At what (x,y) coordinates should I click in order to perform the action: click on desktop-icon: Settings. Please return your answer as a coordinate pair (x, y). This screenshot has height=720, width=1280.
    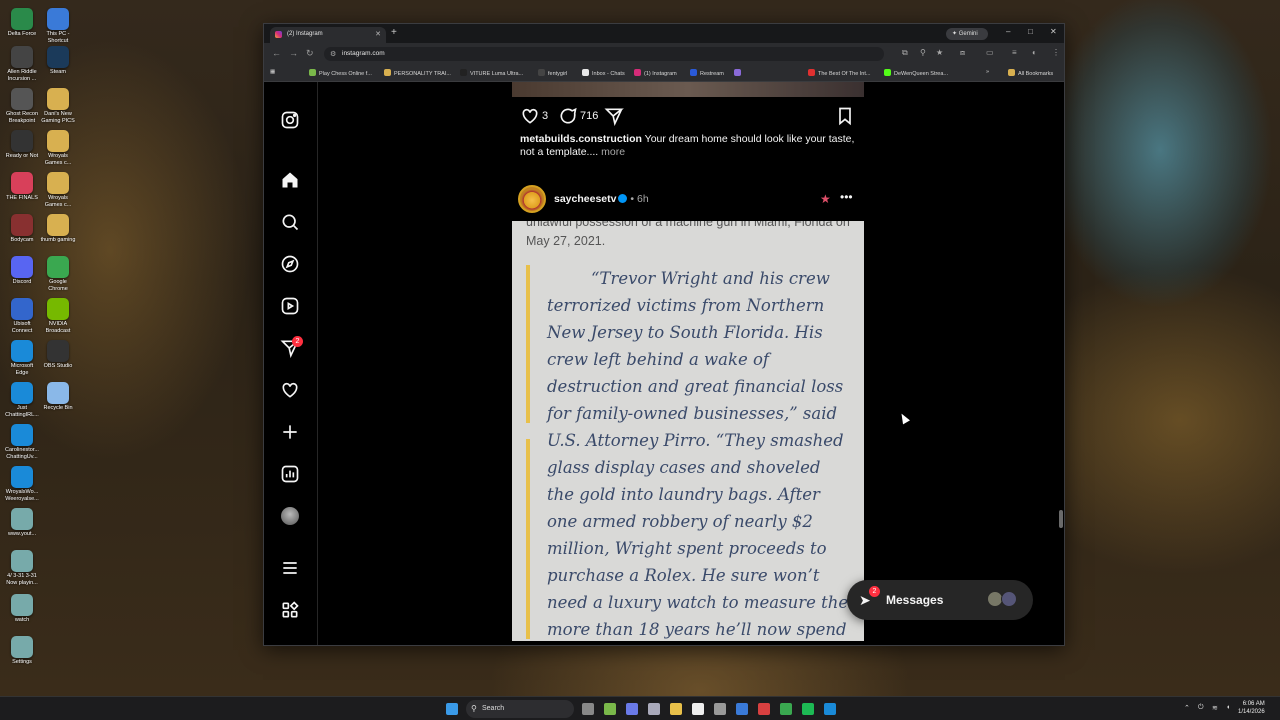
    Looking at the image, I should click on (22, 651).